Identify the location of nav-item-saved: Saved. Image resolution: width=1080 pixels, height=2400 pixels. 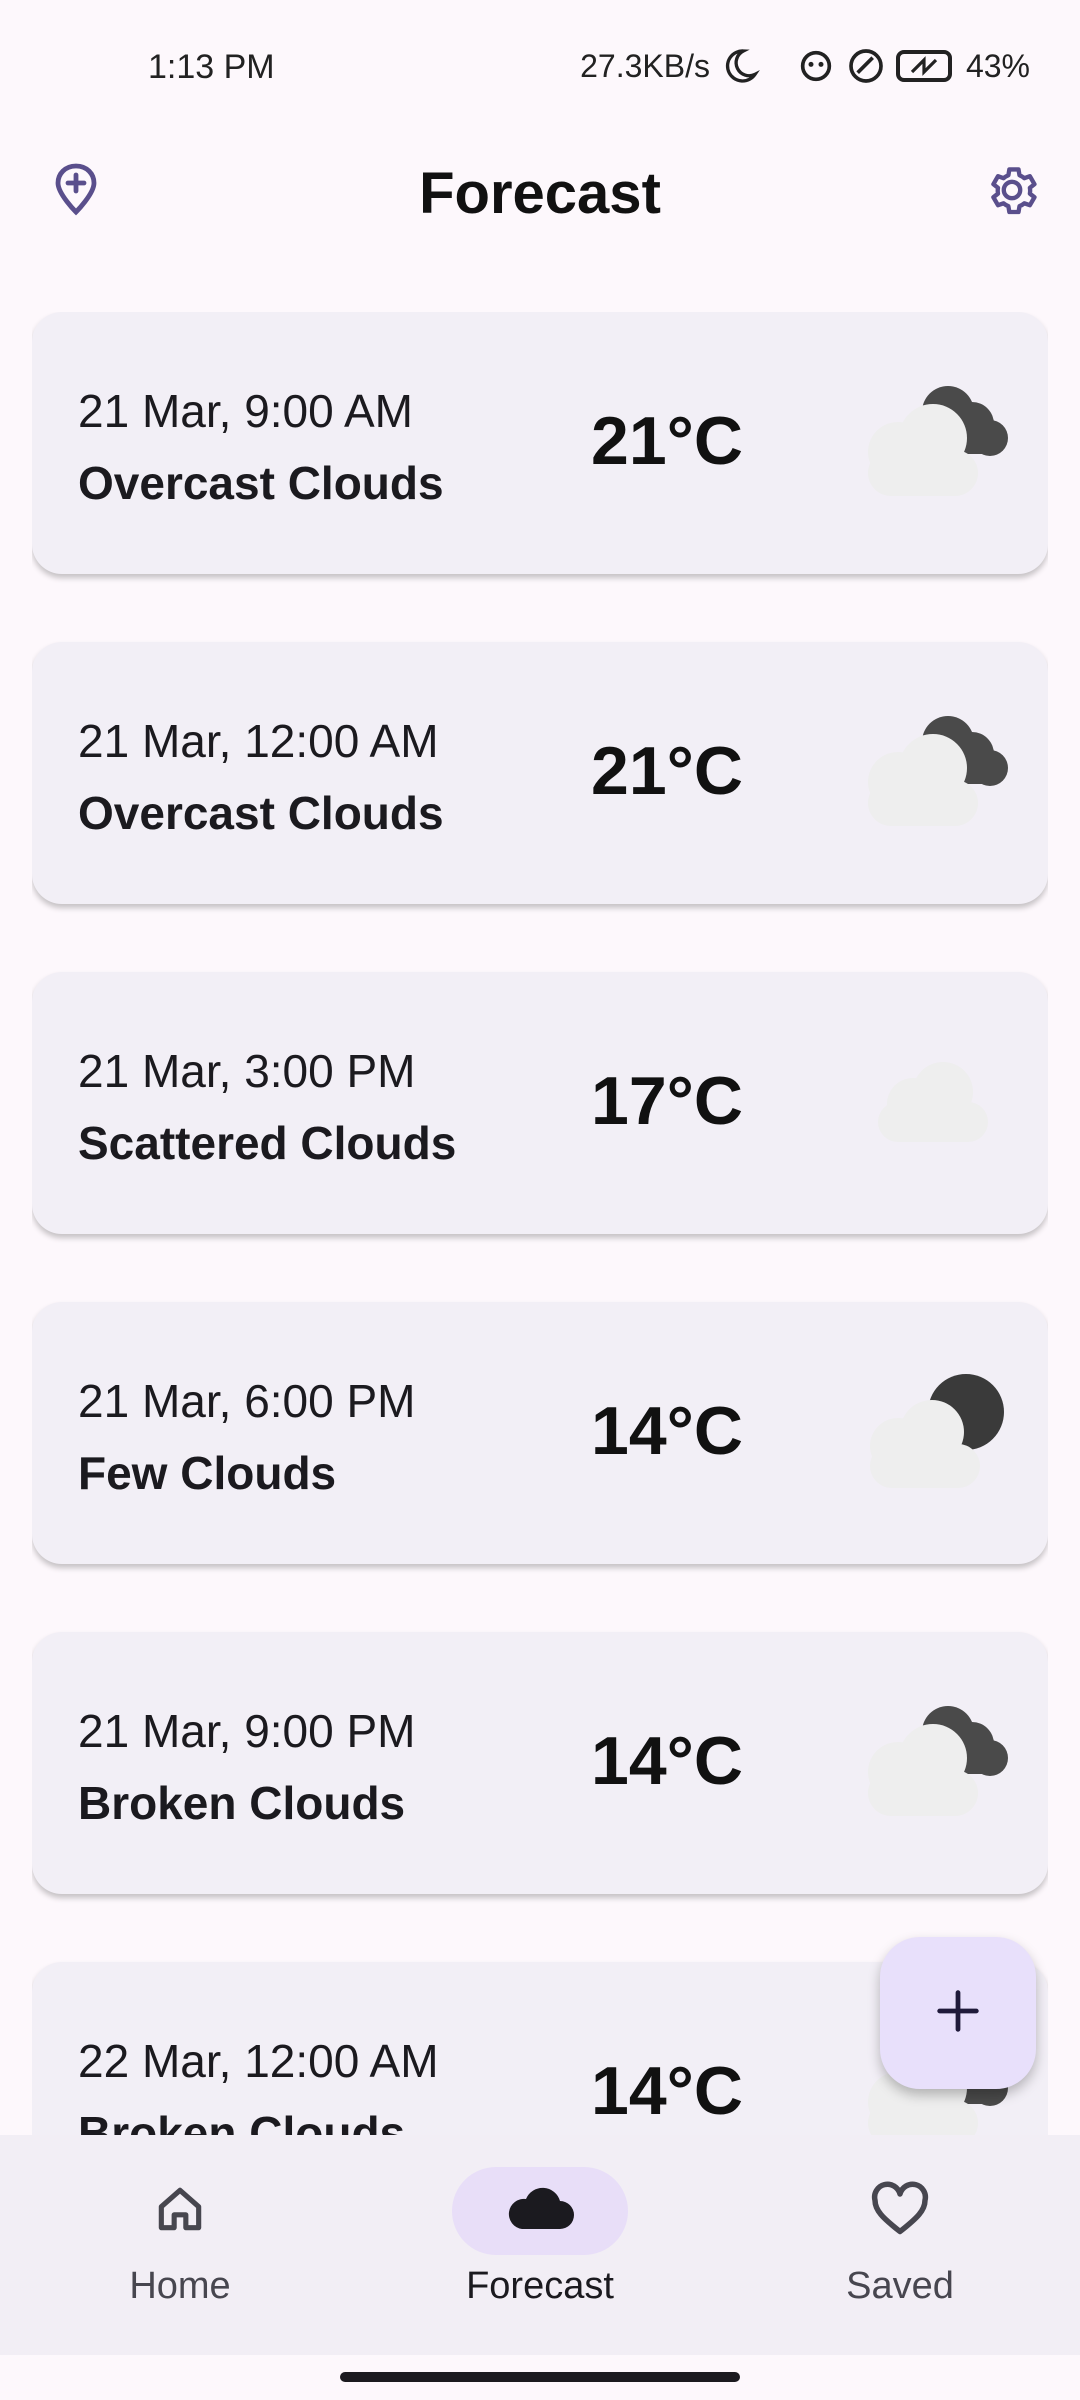
(900, 2247).